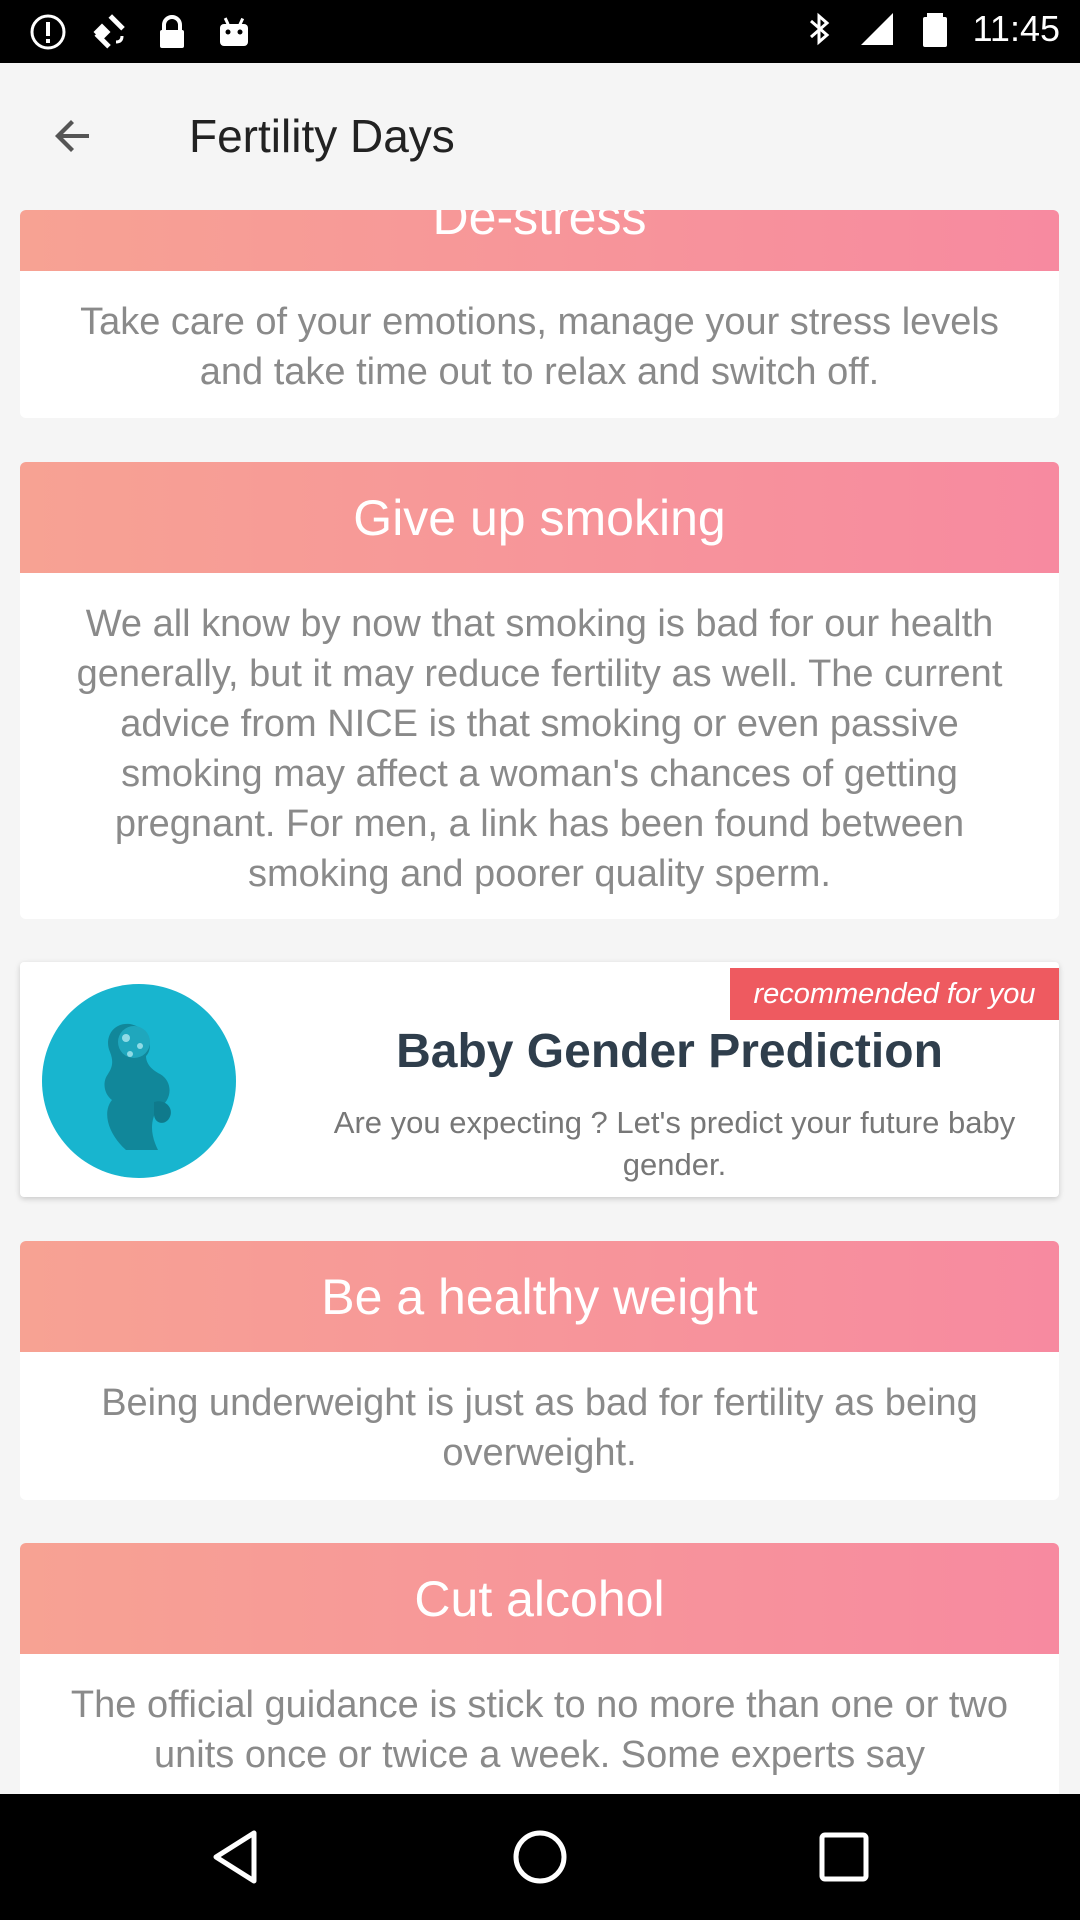  I want to click on tip-card-header: Cut alcohol, so click(539, 1598).